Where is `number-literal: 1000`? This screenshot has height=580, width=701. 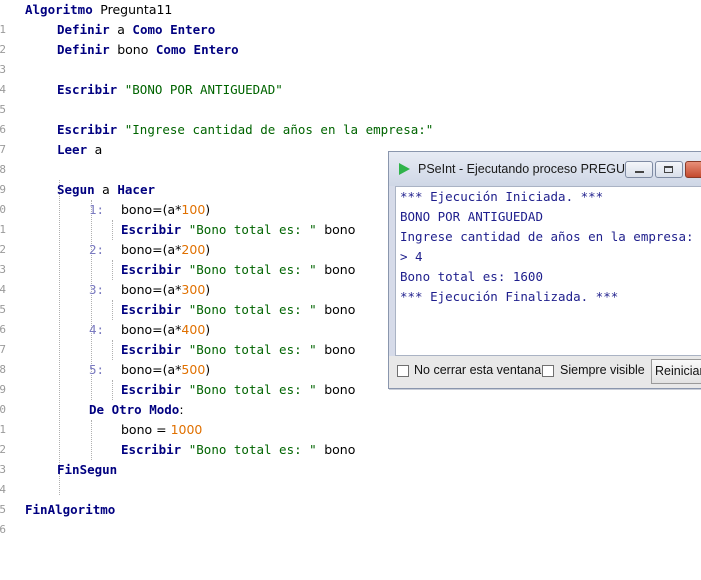
number-literal: 1000 is located at coordinates (186, 429).